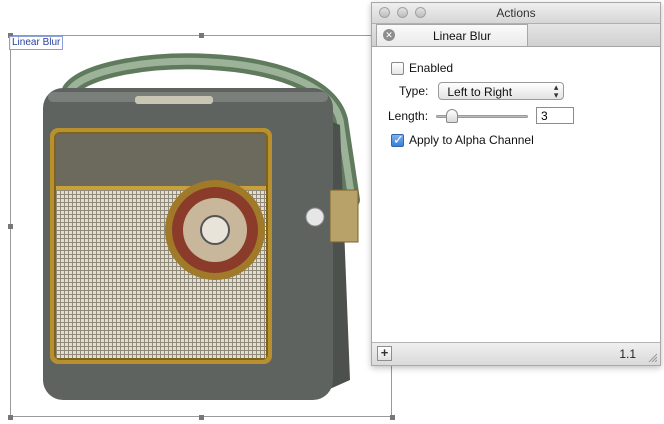  Describe the element at coordinates (397, 140) in the screenshot. I see `alpha-checkbox` at that location.